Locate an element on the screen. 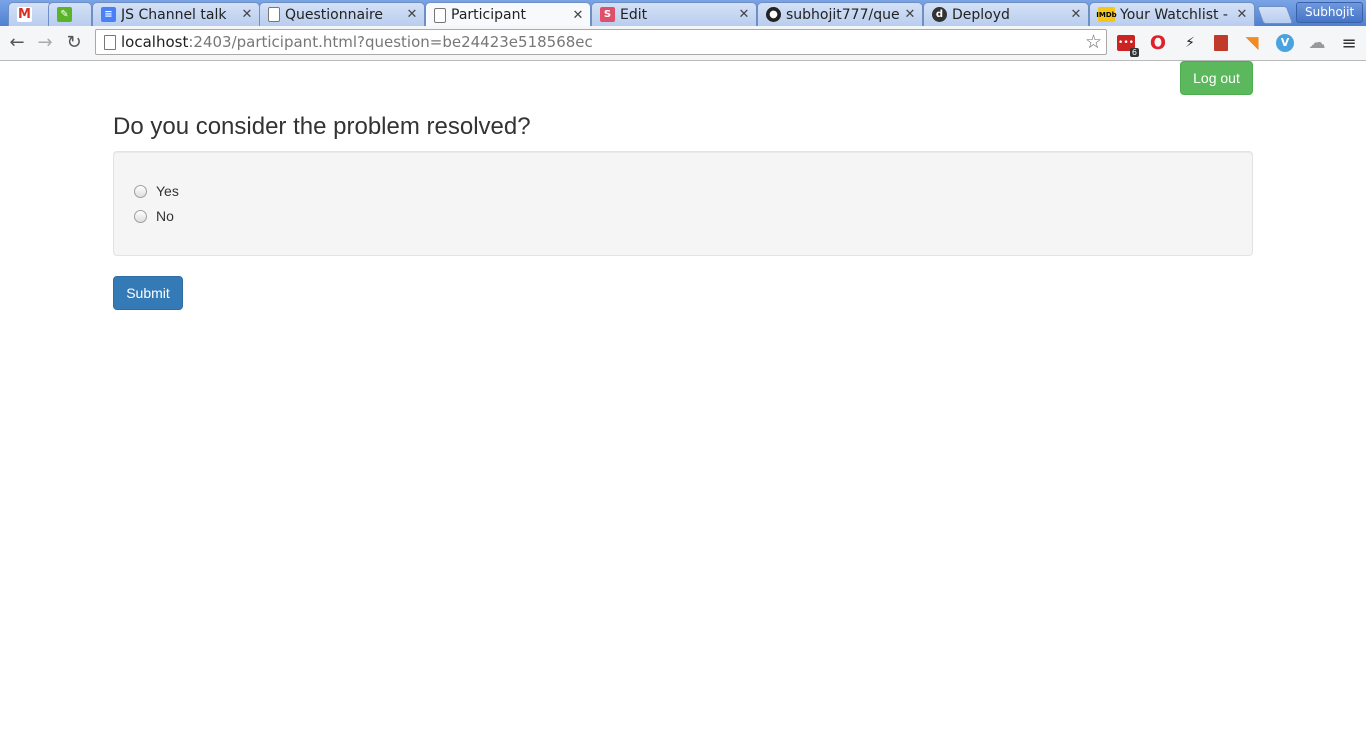 The height and width of the screenshot is (744, 1366). bookmark-star-icon: ☆ is located at coordinates (1093, 42).